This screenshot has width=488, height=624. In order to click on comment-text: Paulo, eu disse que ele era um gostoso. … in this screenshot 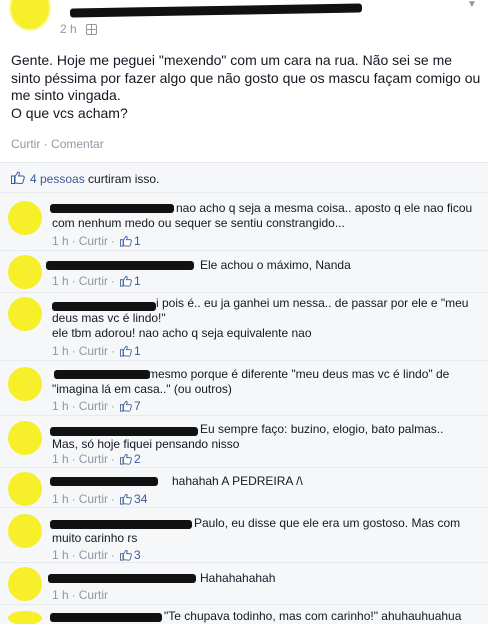, I will do `click(266, 531)`.